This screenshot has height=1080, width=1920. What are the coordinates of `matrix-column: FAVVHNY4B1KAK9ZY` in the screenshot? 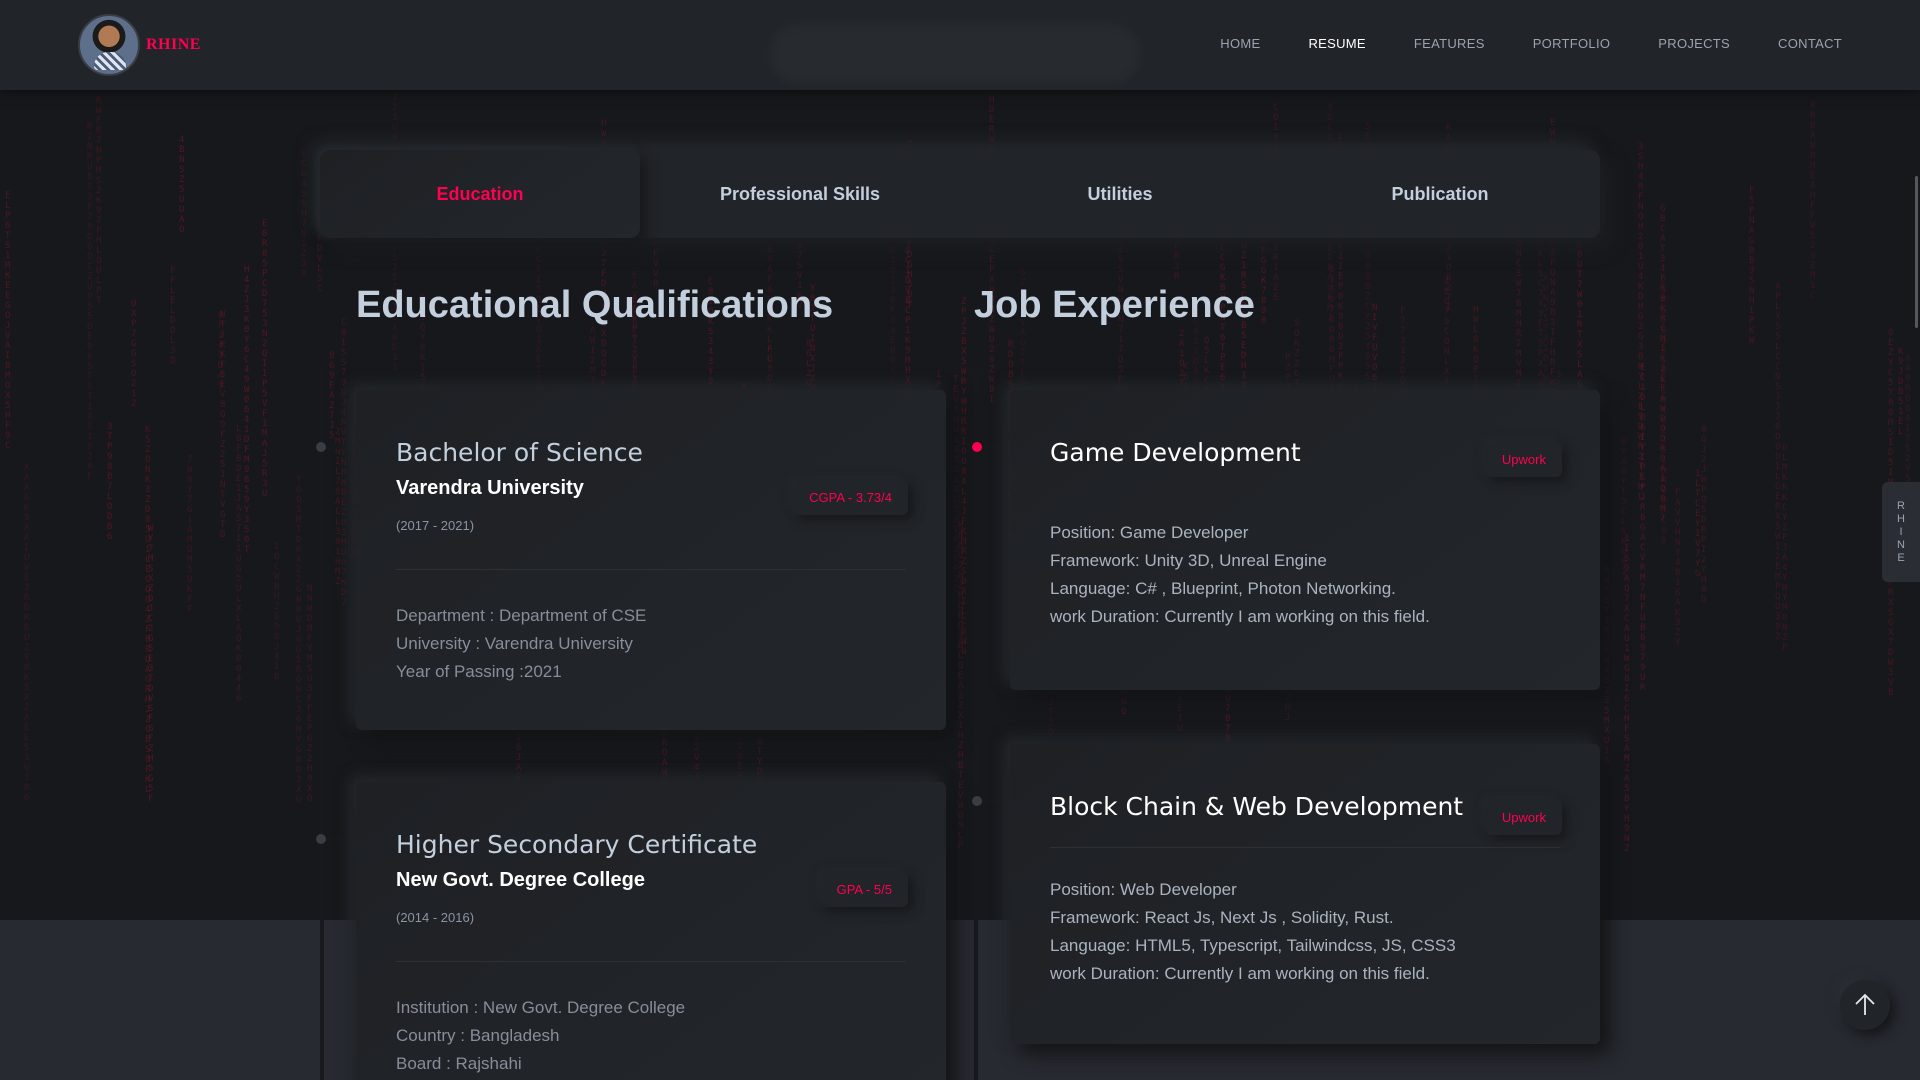 It's located at (1678, 568).